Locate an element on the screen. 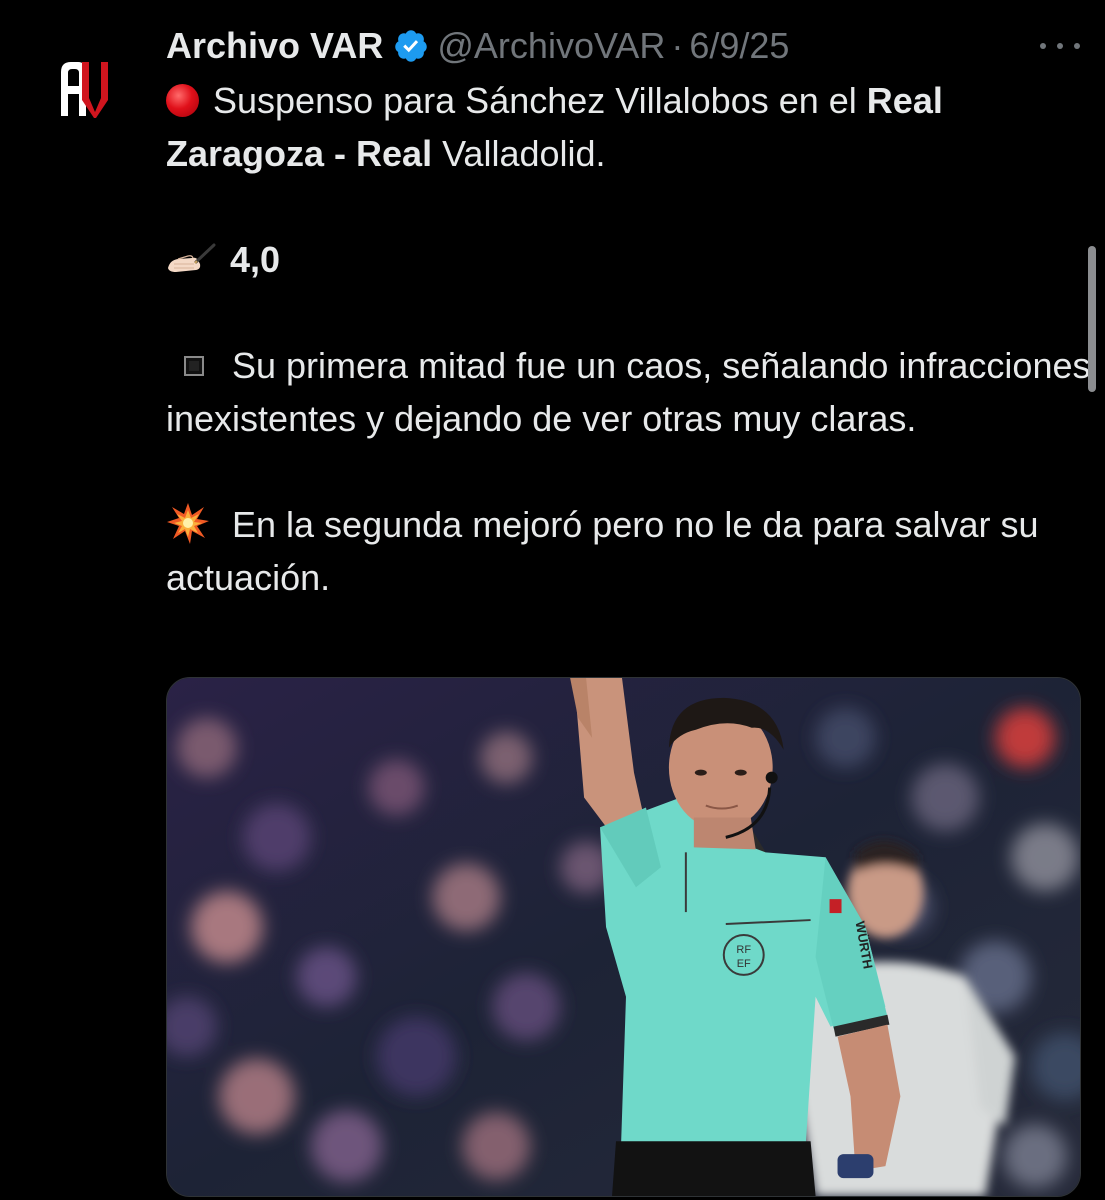 This screenshot has width=1105, height=1200. tweet-header: Archivo VAR @ArchivoVAR · 6/9/25 is located at coordinates (477, 46).